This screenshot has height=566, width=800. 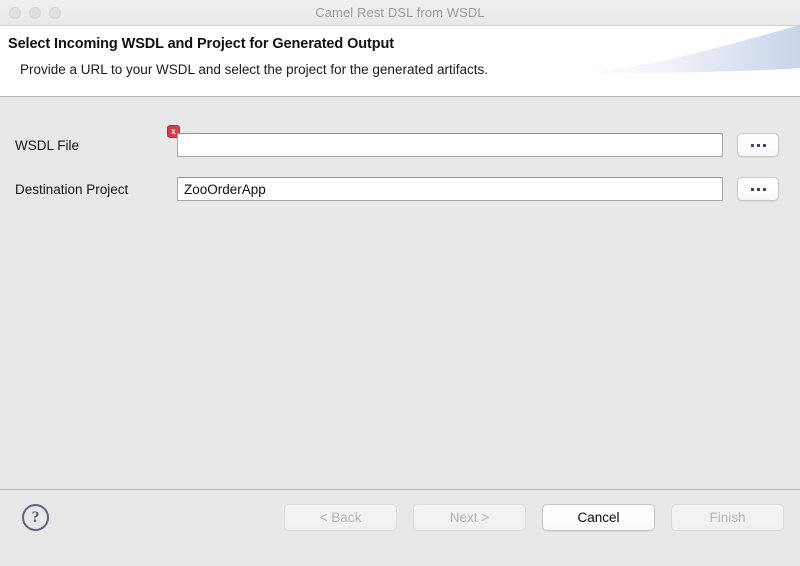 I want to click on window-controls, so click(x=35, y=12).